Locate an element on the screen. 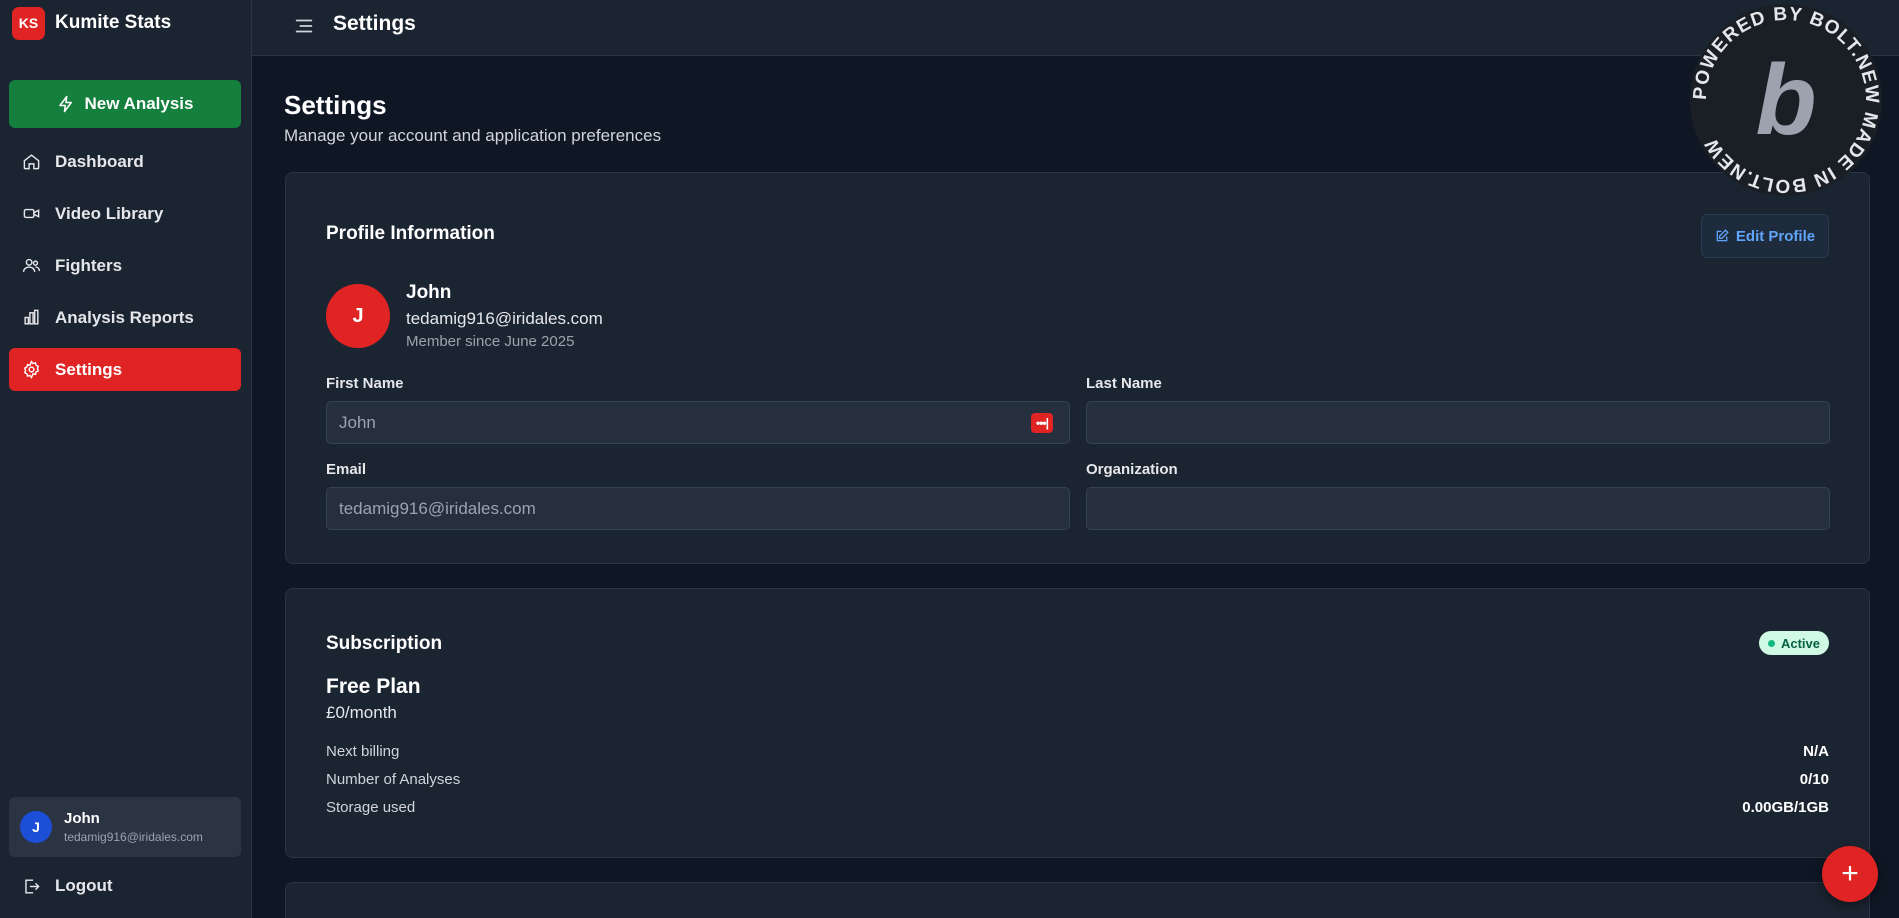 The height and width of the screenshot is (918, 1899). video-icon is located at coordinates (31, 213).